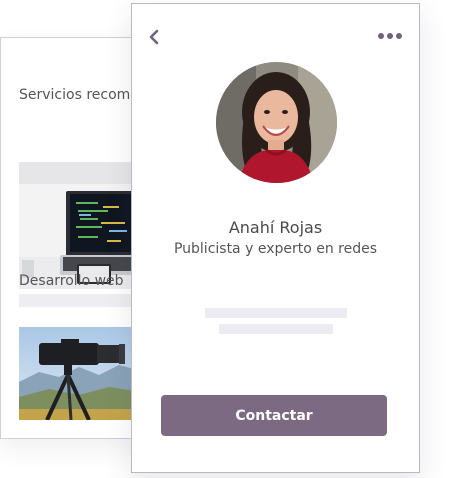 The width and height of the screenshot is (456, 478). What do you see at coordinates (79, 225) in the screenshot?
I see `service-image-web-development` at bounding box center [79, 225].